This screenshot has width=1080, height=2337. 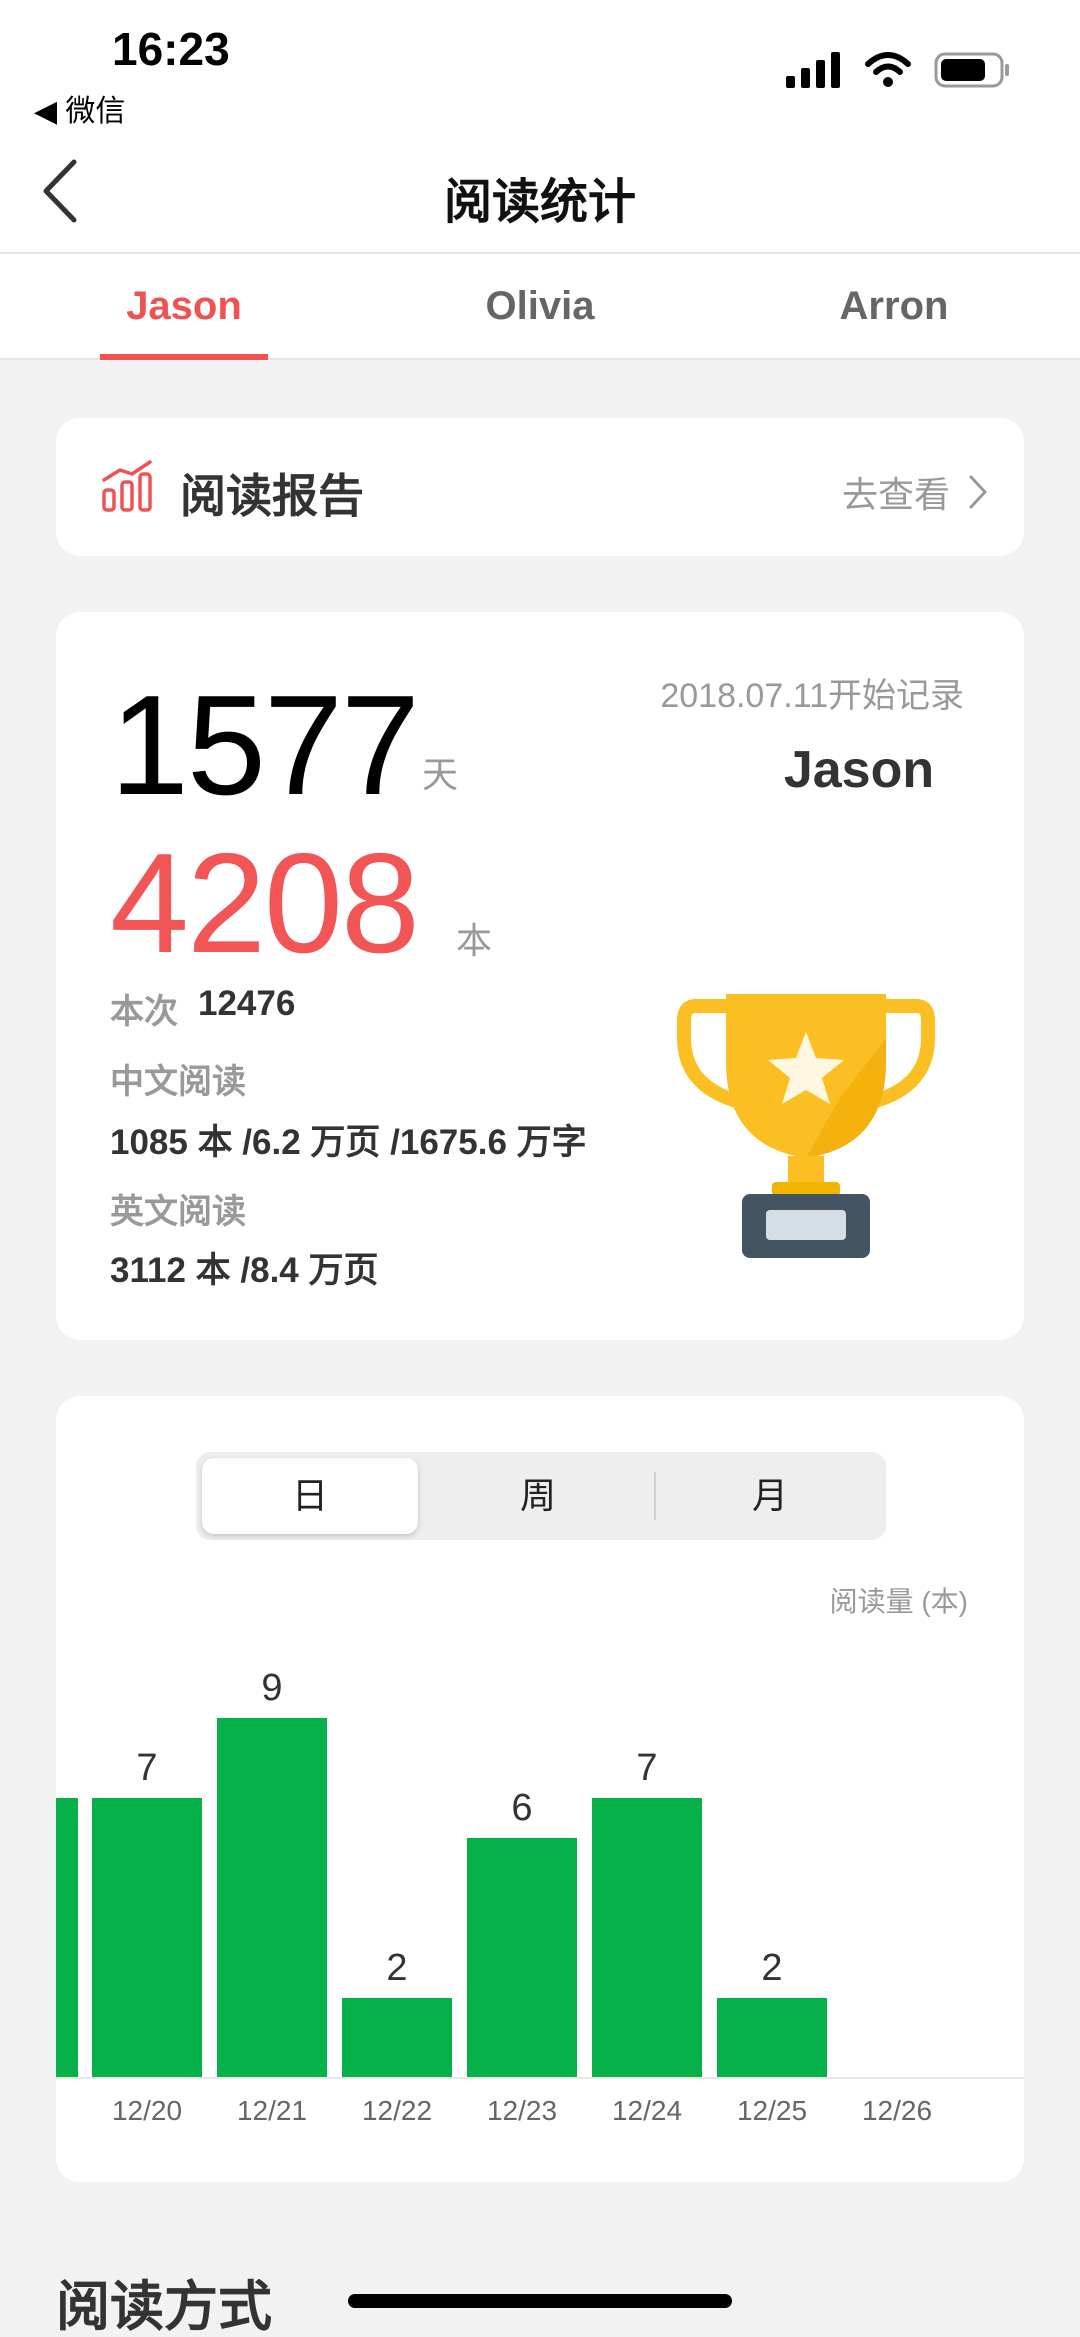 I want to click on chinese-reading-value: 1085 本 /6.2 万页 /1675.6 万字, so click(x=348, y=1142).